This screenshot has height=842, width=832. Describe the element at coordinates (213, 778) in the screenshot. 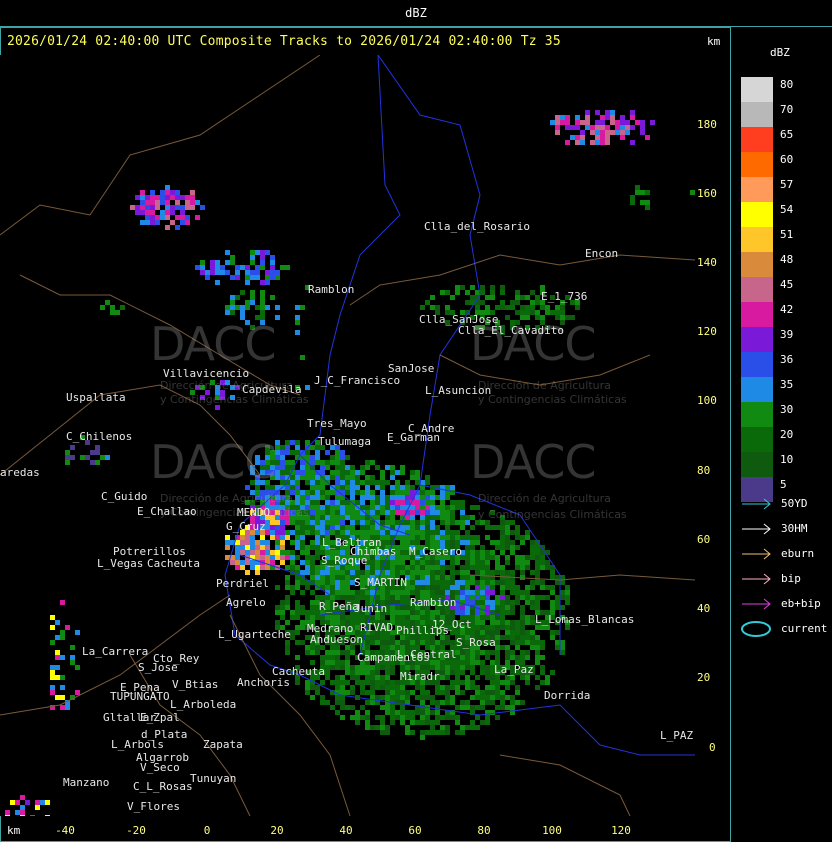

I see `place-label: Tunuyan` at that location.